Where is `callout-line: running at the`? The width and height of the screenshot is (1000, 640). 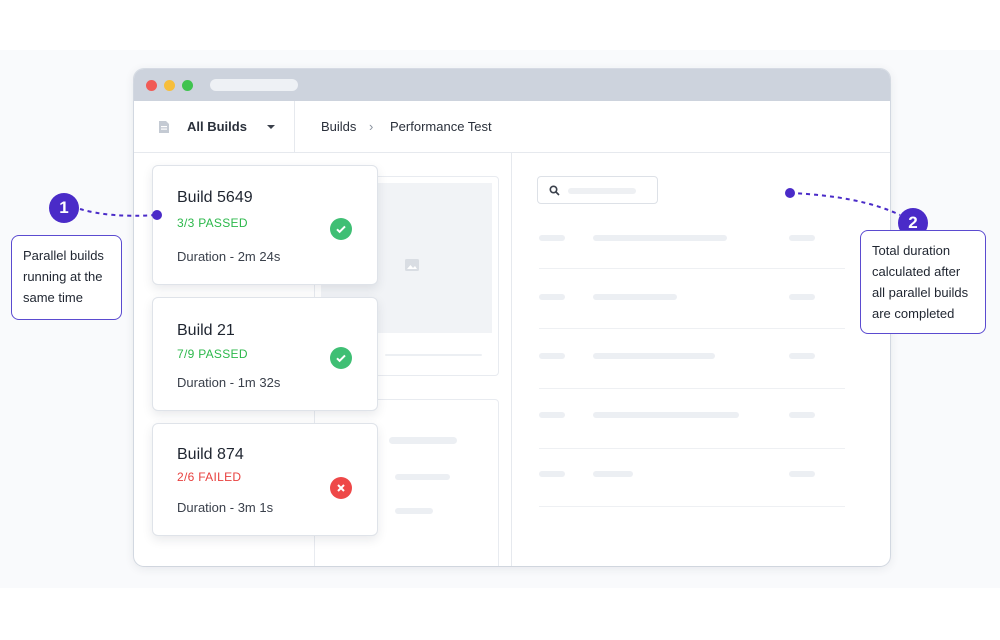
callout-line: running at the is located at coordinates (63, 276).